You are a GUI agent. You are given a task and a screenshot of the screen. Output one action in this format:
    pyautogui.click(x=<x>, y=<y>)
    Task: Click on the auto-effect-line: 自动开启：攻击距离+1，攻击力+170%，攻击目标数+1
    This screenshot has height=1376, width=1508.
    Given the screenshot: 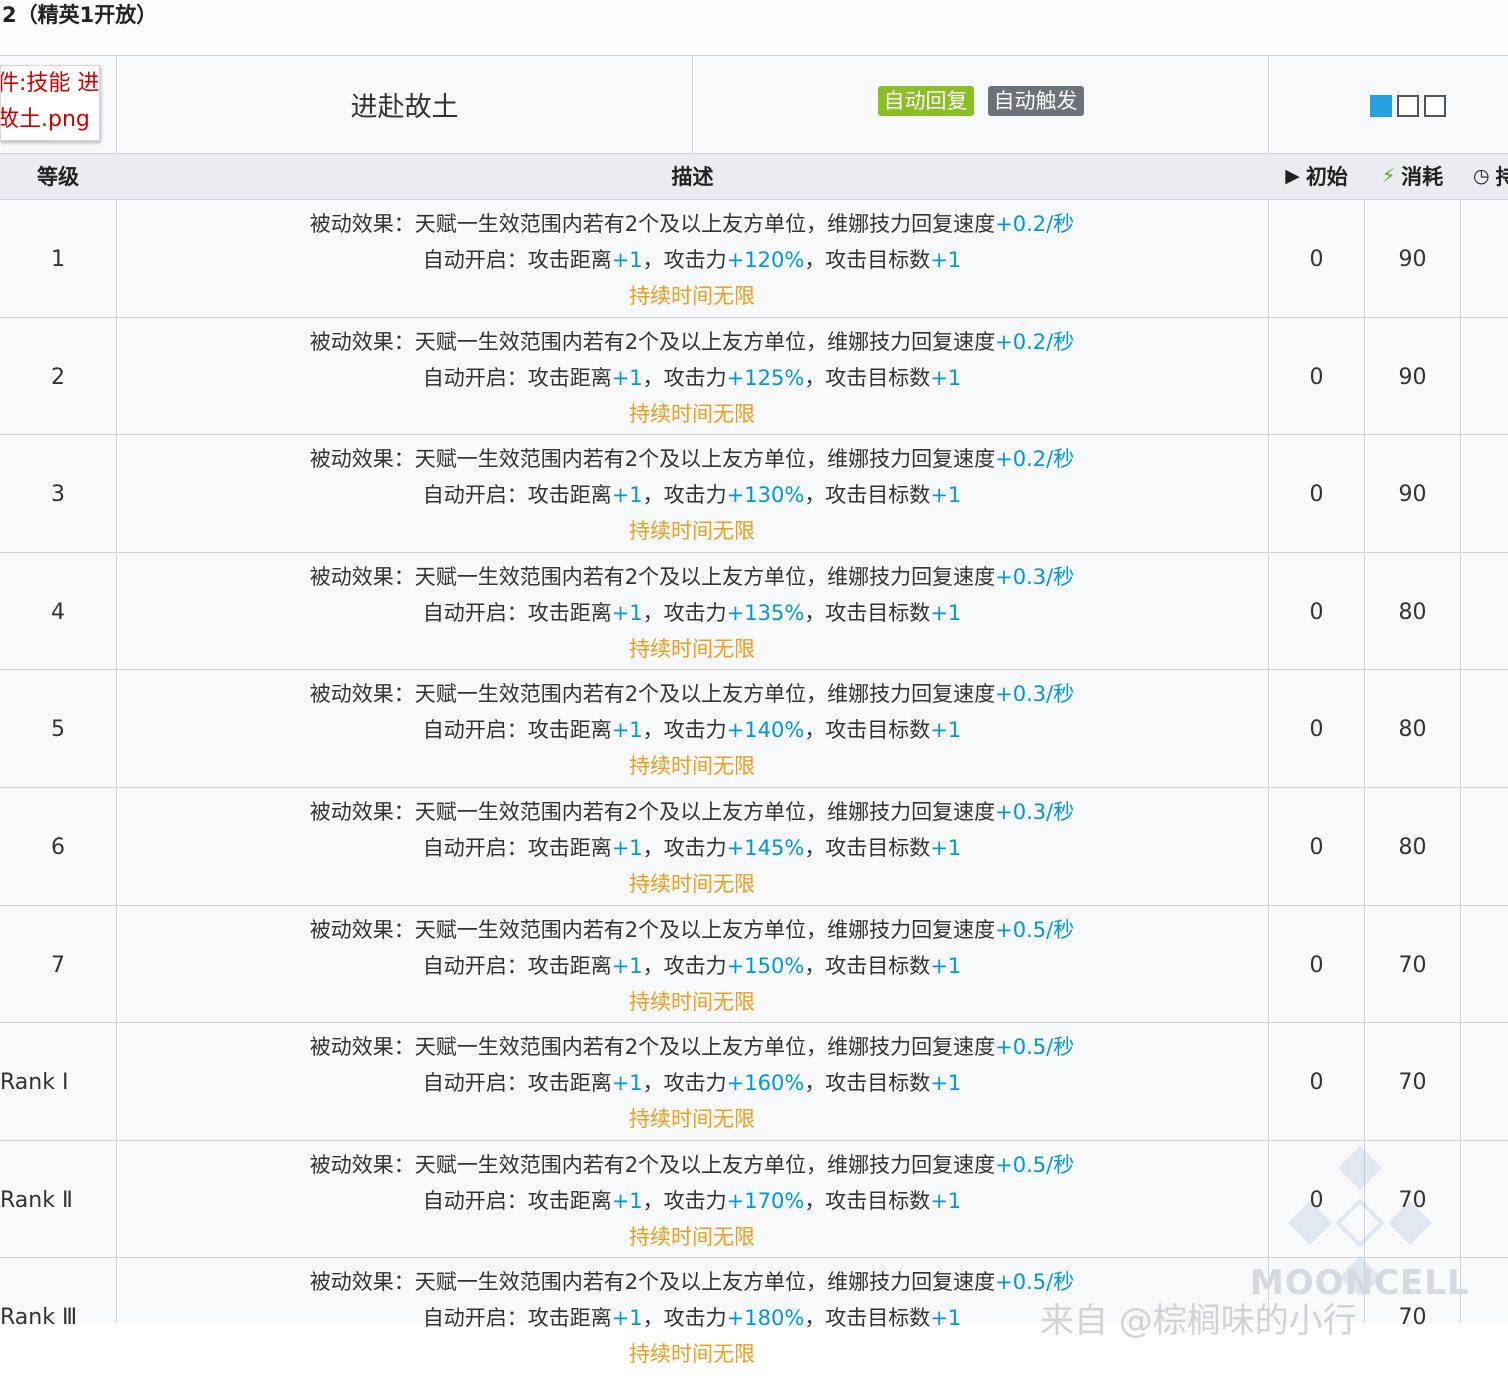 What is the action you would take?
    pyautogui.click(x=692, y=1201)
    